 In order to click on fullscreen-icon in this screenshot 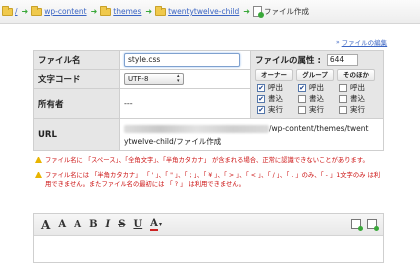, I will do `click(373, 225)`.